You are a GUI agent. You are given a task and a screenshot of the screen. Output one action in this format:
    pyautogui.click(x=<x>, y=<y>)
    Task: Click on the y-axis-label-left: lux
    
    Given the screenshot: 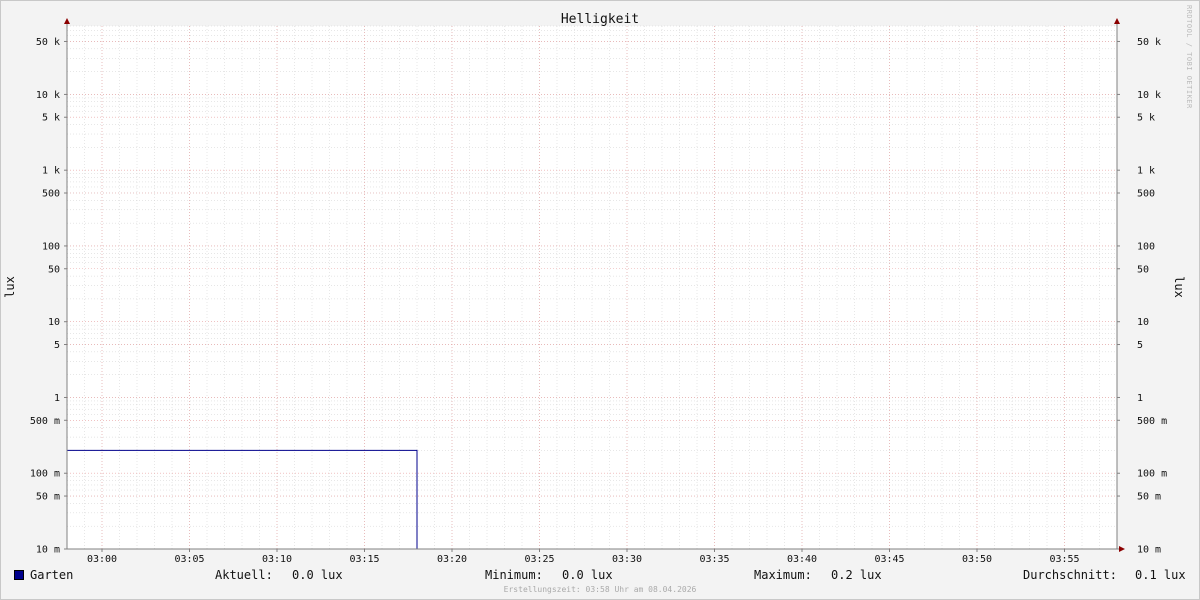 What is the action you would take?
    pyautogui.click(x=10, y=287)
    